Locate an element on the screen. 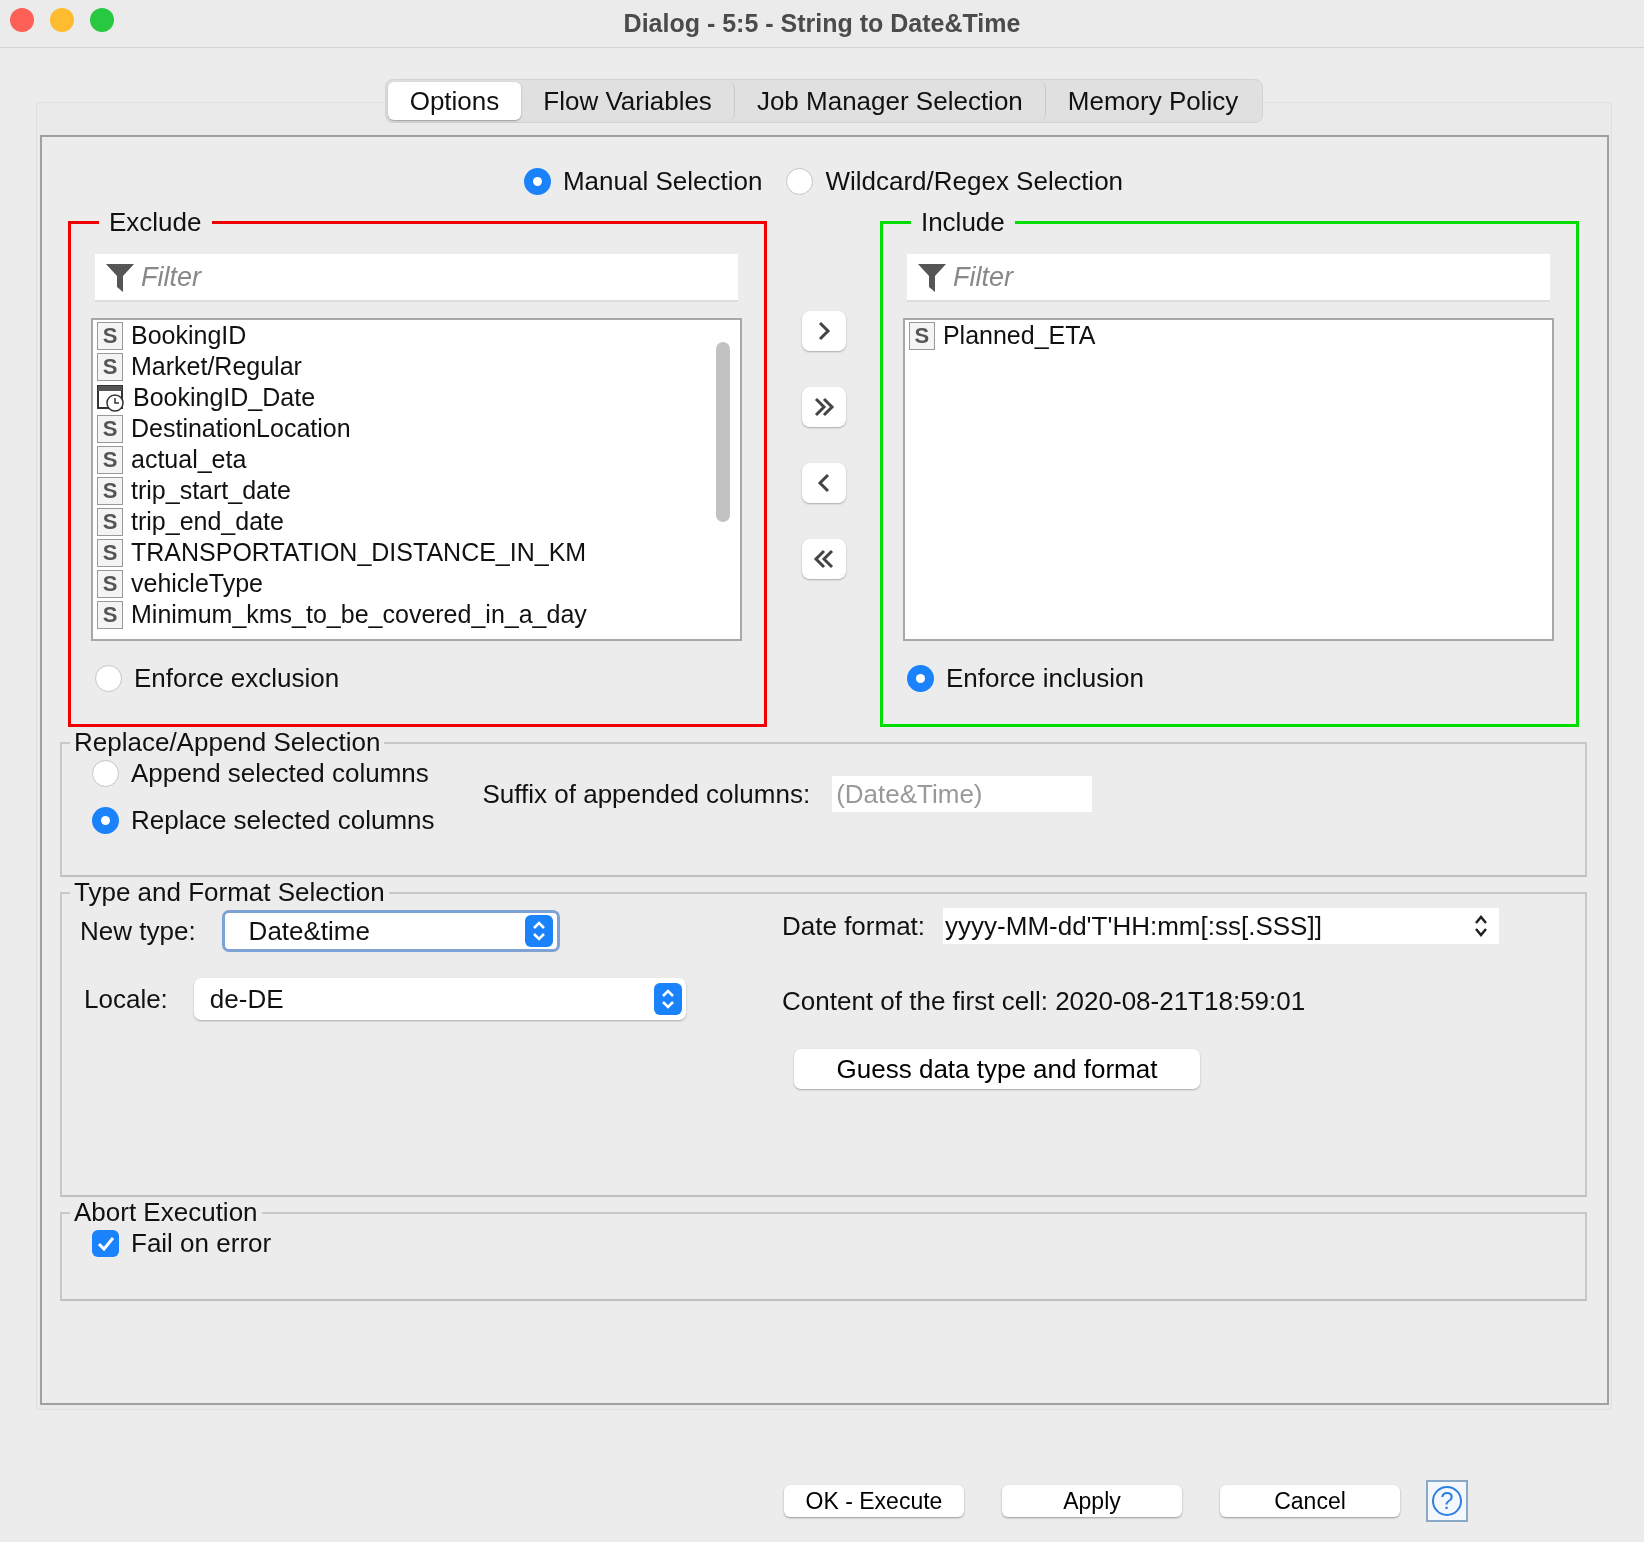 The height and width of the screenshot is (1542, 1644). guess-button: Guess data type and format is located at coordinates (997, 1069).